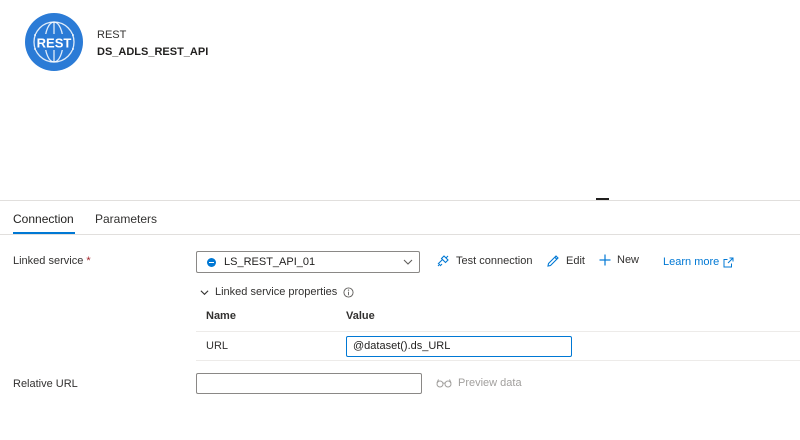 The image size is (800, 440). What do you see at coordinates (498, 360) in the screenshot?
I see `table-row-divider` at bounding box center [498, 360].